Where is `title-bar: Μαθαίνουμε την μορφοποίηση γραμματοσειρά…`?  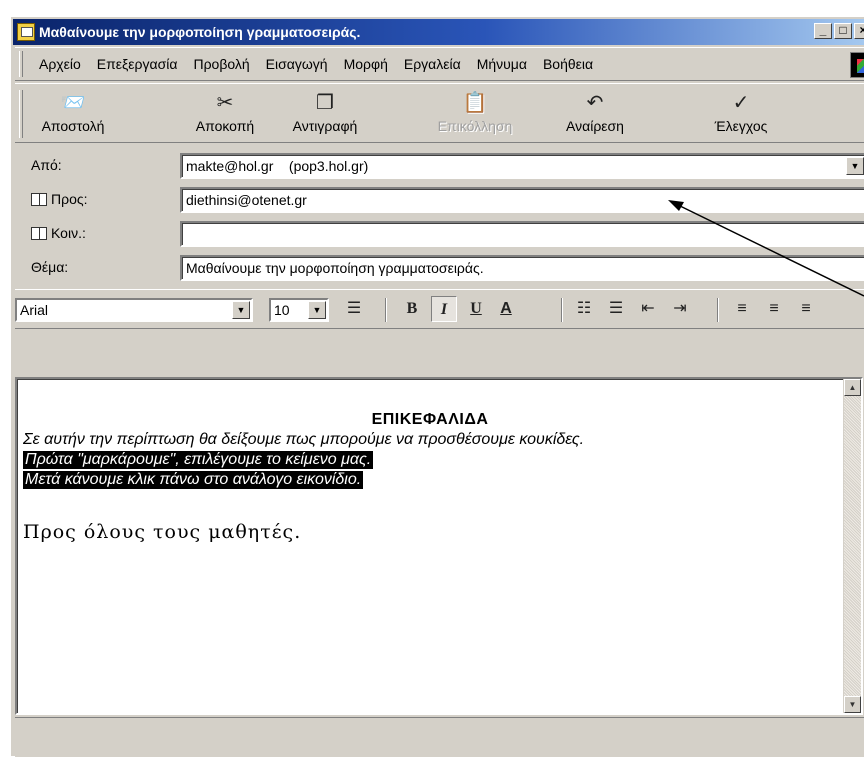 title-bar: Μαθαίνουμε την μορφοποίηση γραμματοσειρά… is located at coordinates (438, 32).